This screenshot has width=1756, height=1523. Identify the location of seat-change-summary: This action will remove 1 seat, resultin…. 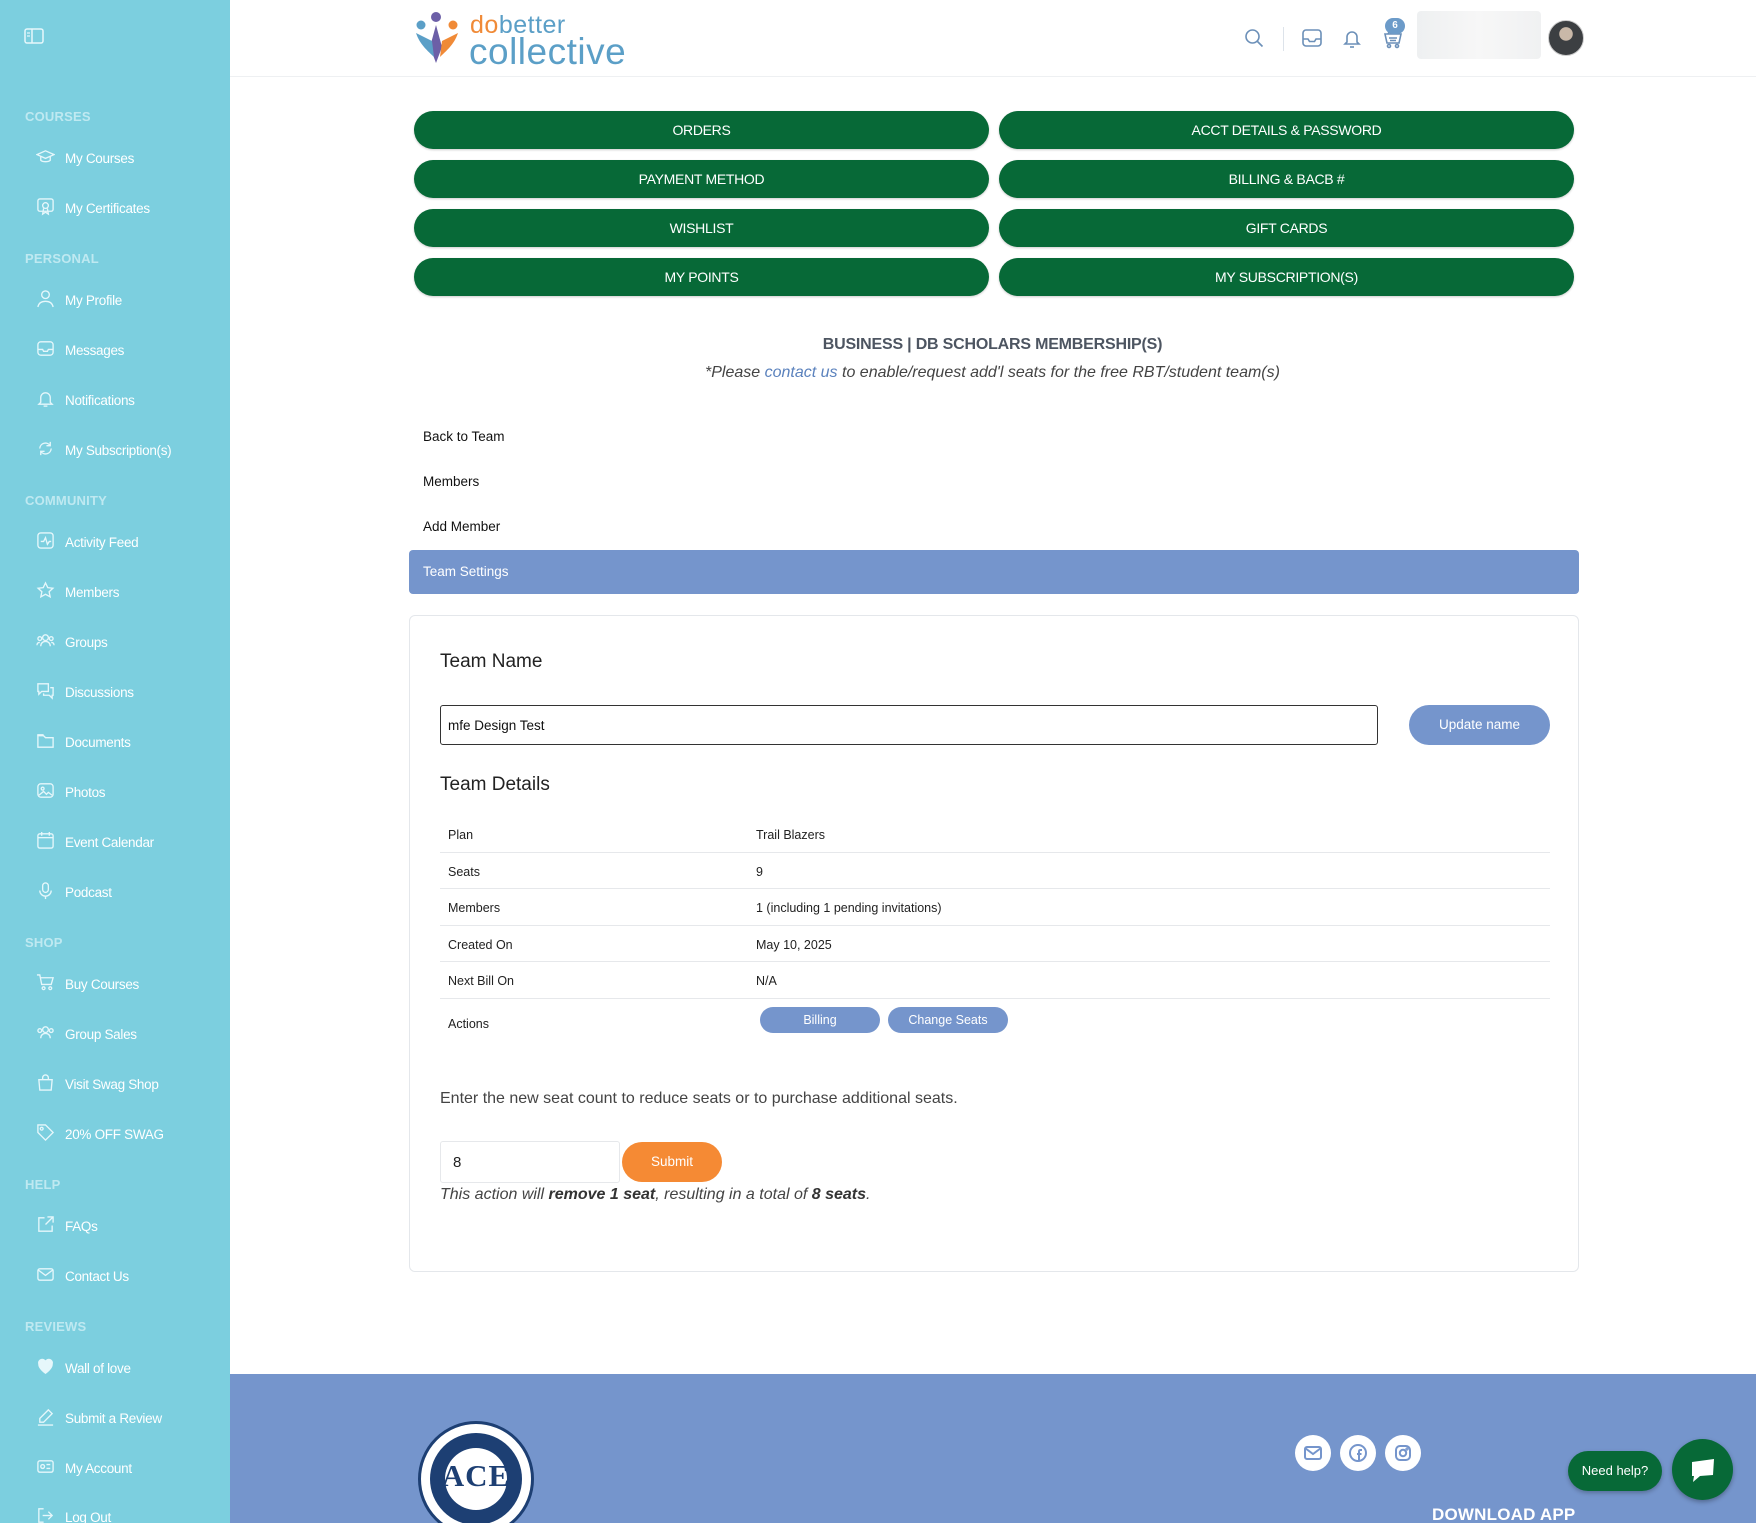
(655, 1195).